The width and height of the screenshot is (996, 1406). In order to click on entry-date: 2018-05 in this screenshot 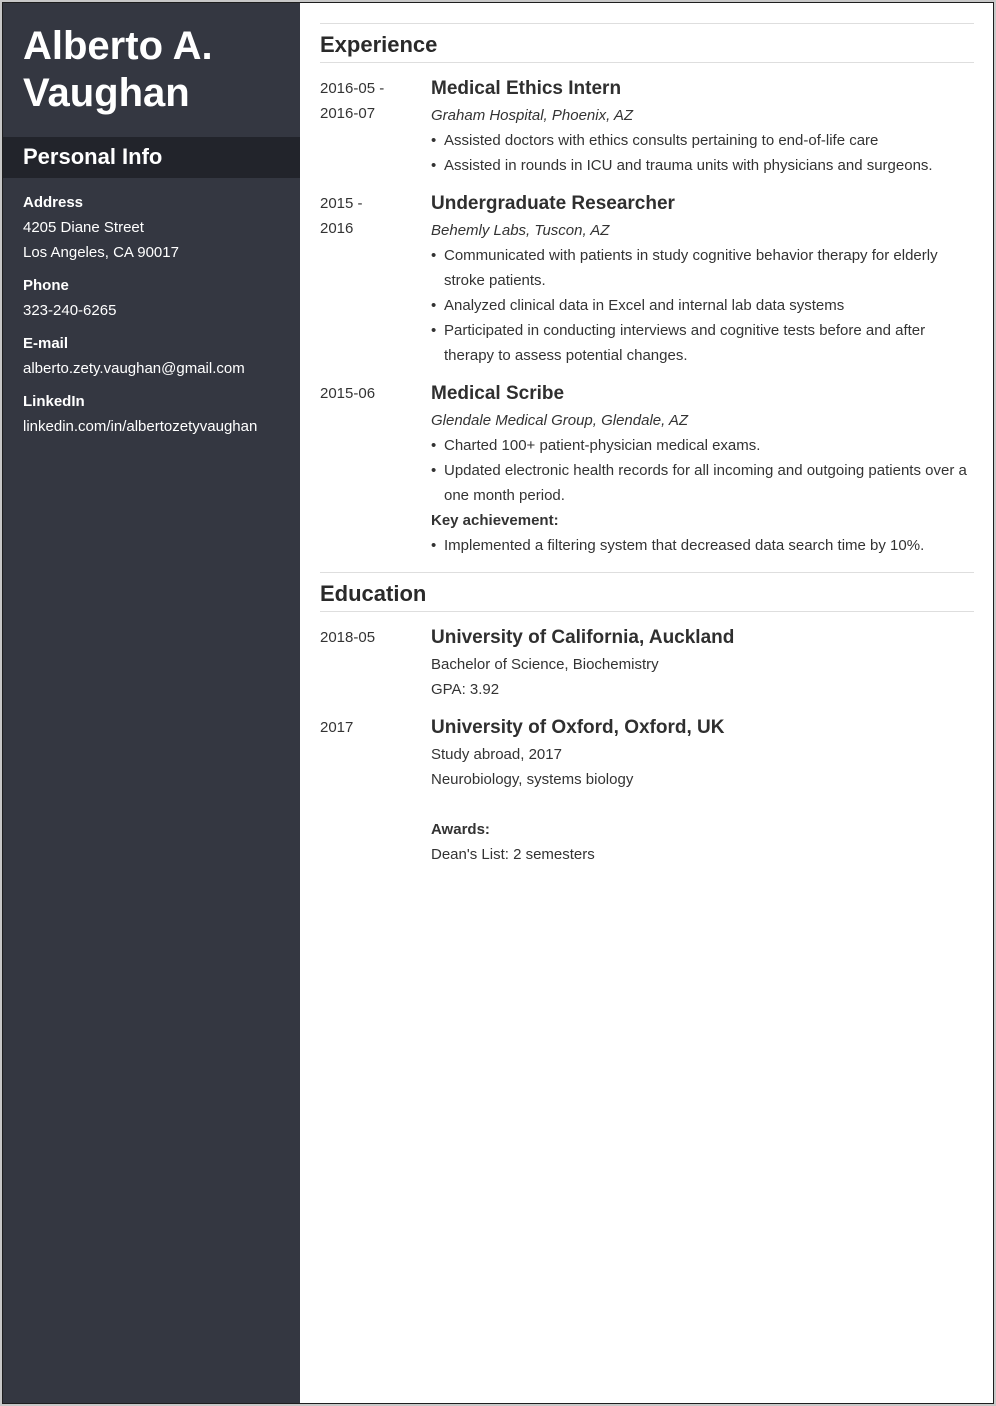, I will do `click(348, 637)`.